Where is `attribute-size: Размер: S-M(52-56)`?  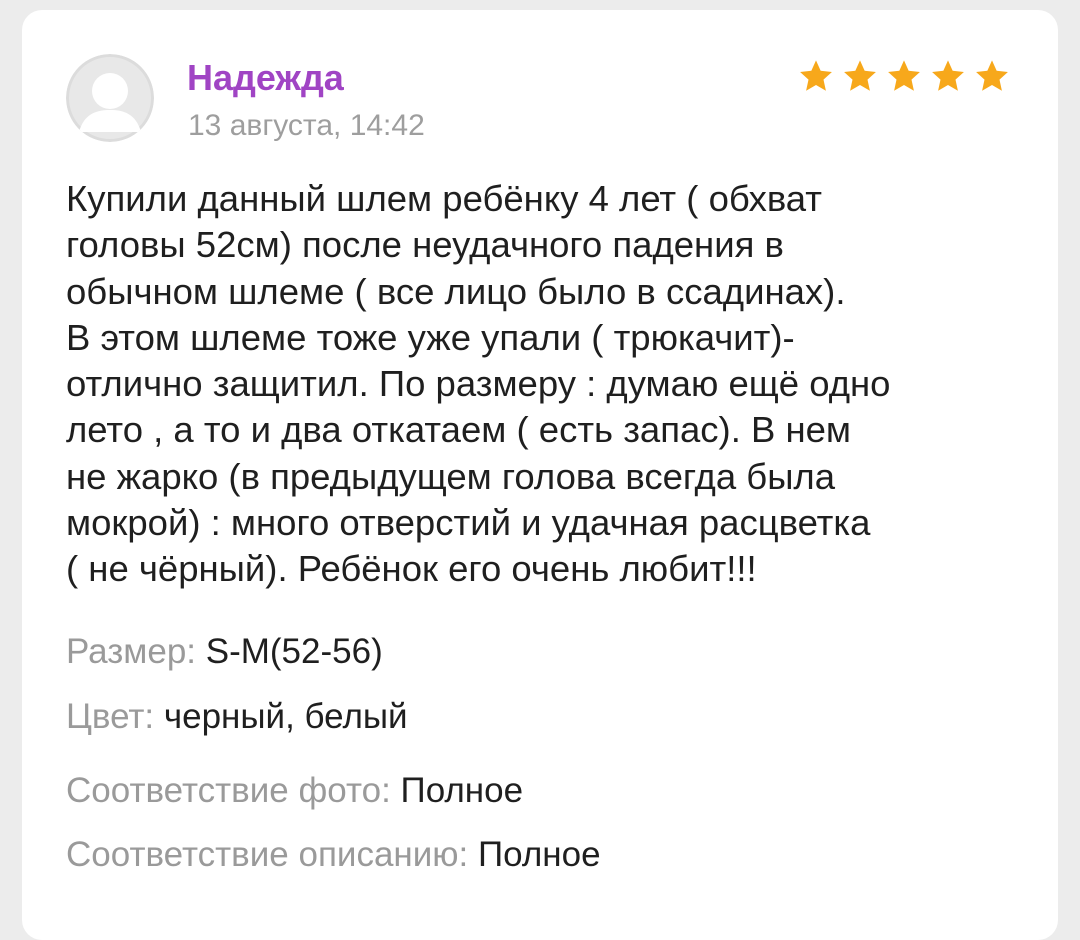 attribute-size: Размер: S-M(52-56) is located at coordinates (224, 652).